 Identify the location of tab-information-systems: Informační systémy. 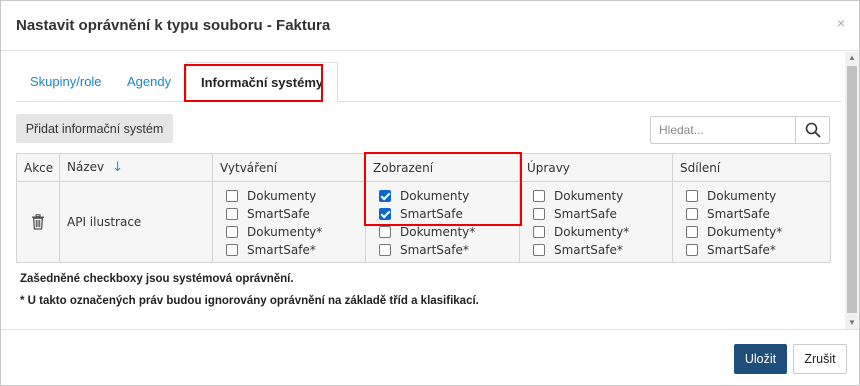
(262, 82).